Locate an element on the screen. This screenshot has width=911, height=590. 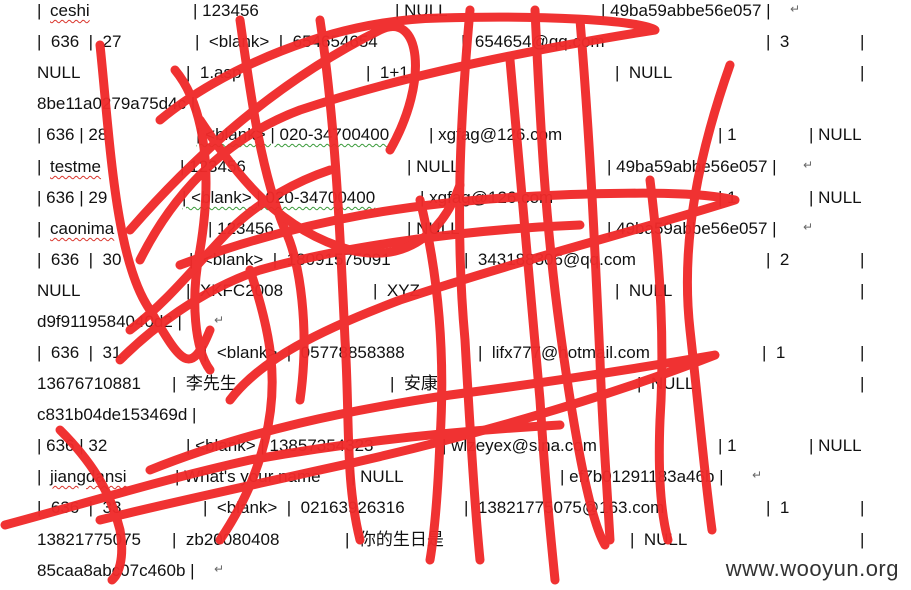
document-line: d9f9119584040d2 | ↵ is located at coordinates (455, 325).